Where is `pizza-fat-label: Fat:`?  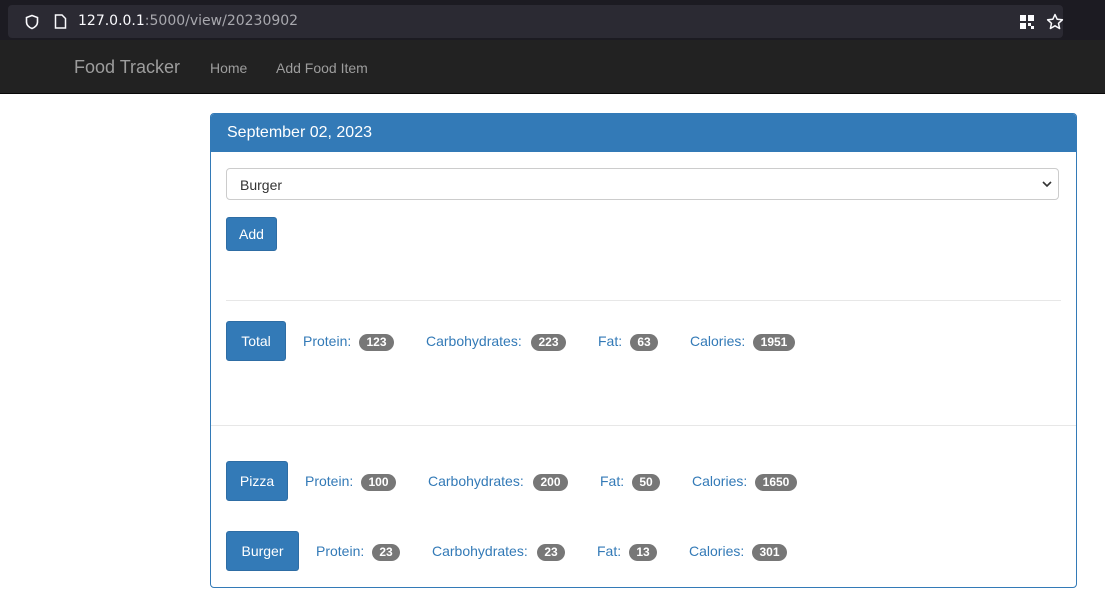
pizza-fat-label: Fat: is located at coordinates (612, 481).